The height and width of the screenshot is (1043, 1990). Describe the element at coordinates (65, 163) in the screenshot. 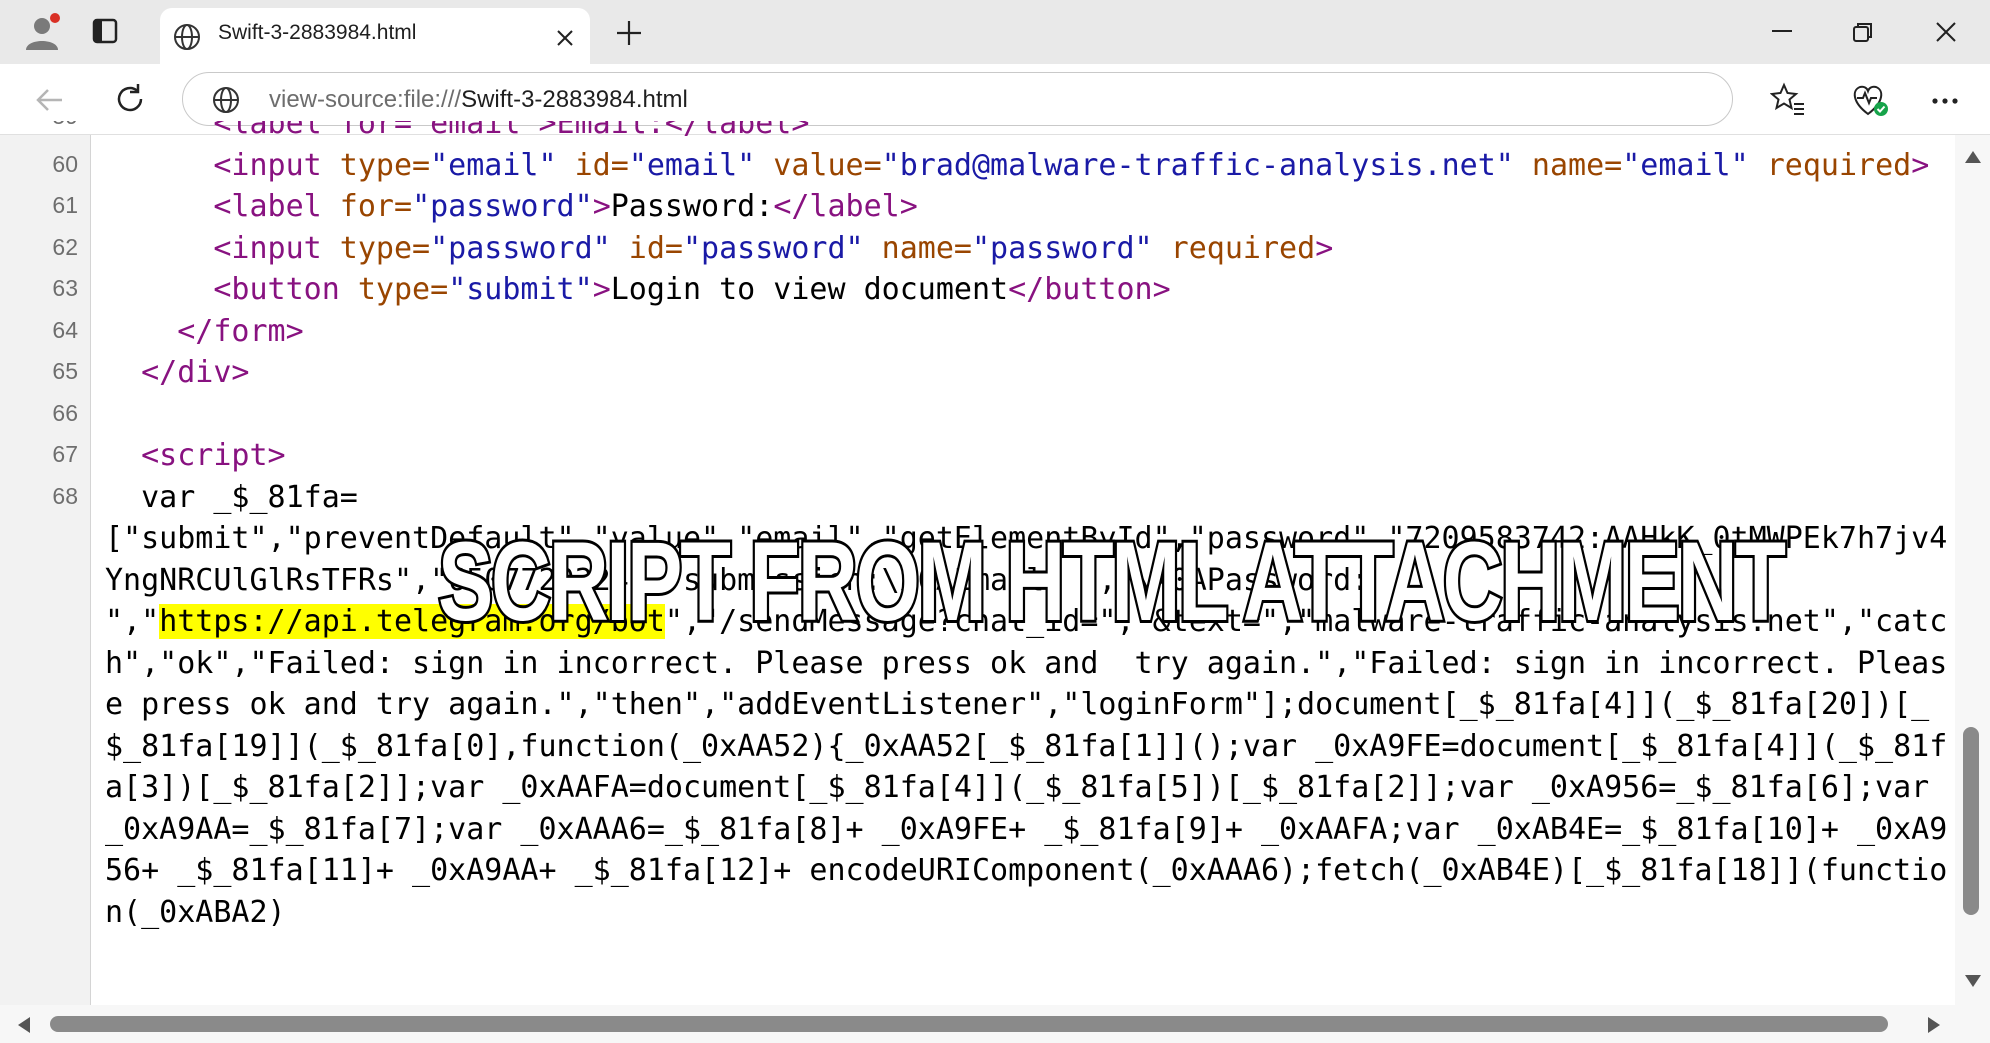

I see `line-number: 60` at that location.